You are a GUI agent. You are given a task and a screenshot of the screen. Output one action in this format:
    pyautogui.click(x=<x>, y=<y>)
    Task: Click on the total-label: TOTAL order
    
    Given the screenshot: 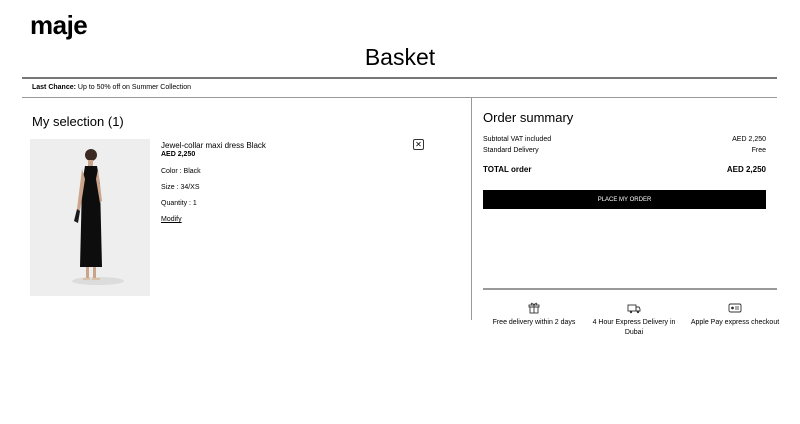 What is the action you would take?
    pyautogui.click(x=507, y=169)
    